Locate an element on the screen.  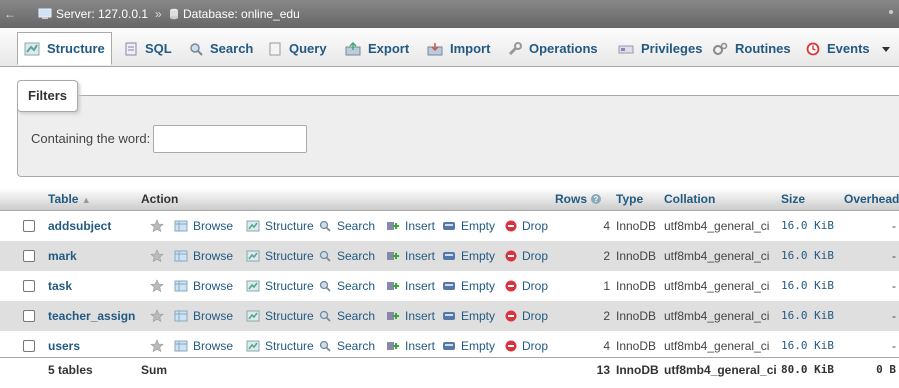
tab-privileges: Privileges is located at coordinates (660, 48).